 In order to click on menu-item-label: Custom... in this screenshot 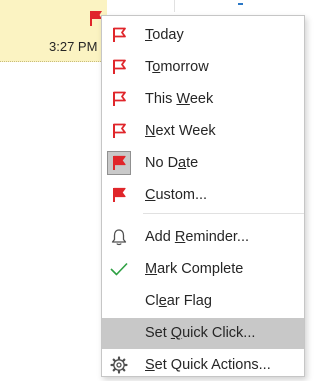, I will do `click(176, 195)`.